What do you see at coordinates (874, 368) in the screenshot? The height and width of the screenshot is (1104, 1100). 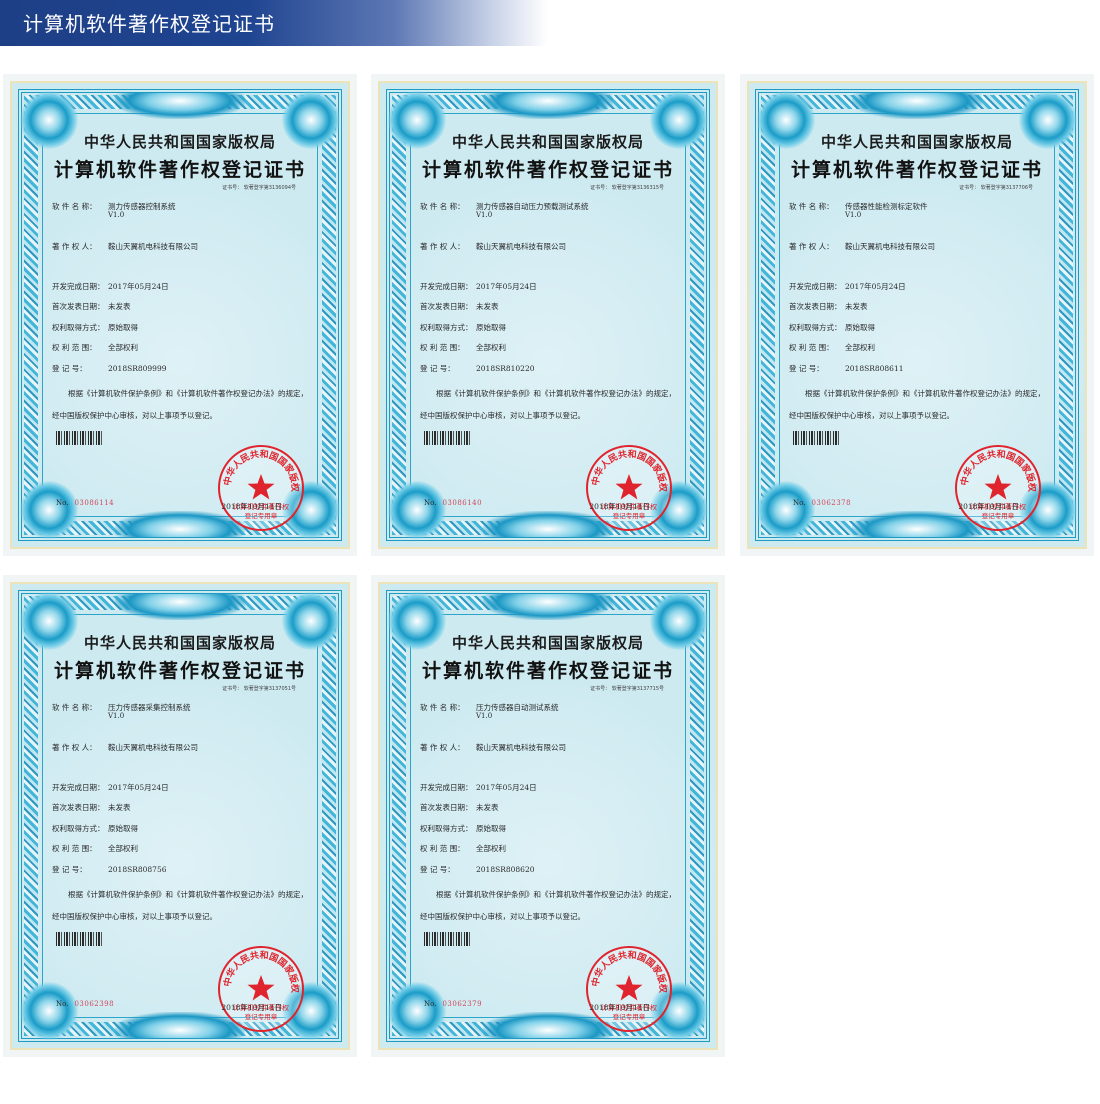 I see `registration-number: 2018SR808611` at bounding box center [874, 368].